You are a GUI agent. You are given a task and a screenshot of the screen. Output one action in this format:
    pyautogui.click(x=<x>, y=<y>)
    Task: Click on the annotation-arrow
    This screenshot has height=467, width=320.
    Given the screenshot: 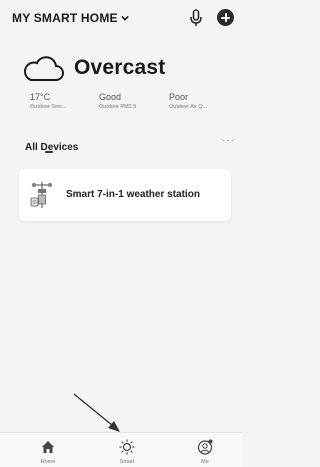 What is the action you would take?
    pyautogui.click(x=96, y=412)
    